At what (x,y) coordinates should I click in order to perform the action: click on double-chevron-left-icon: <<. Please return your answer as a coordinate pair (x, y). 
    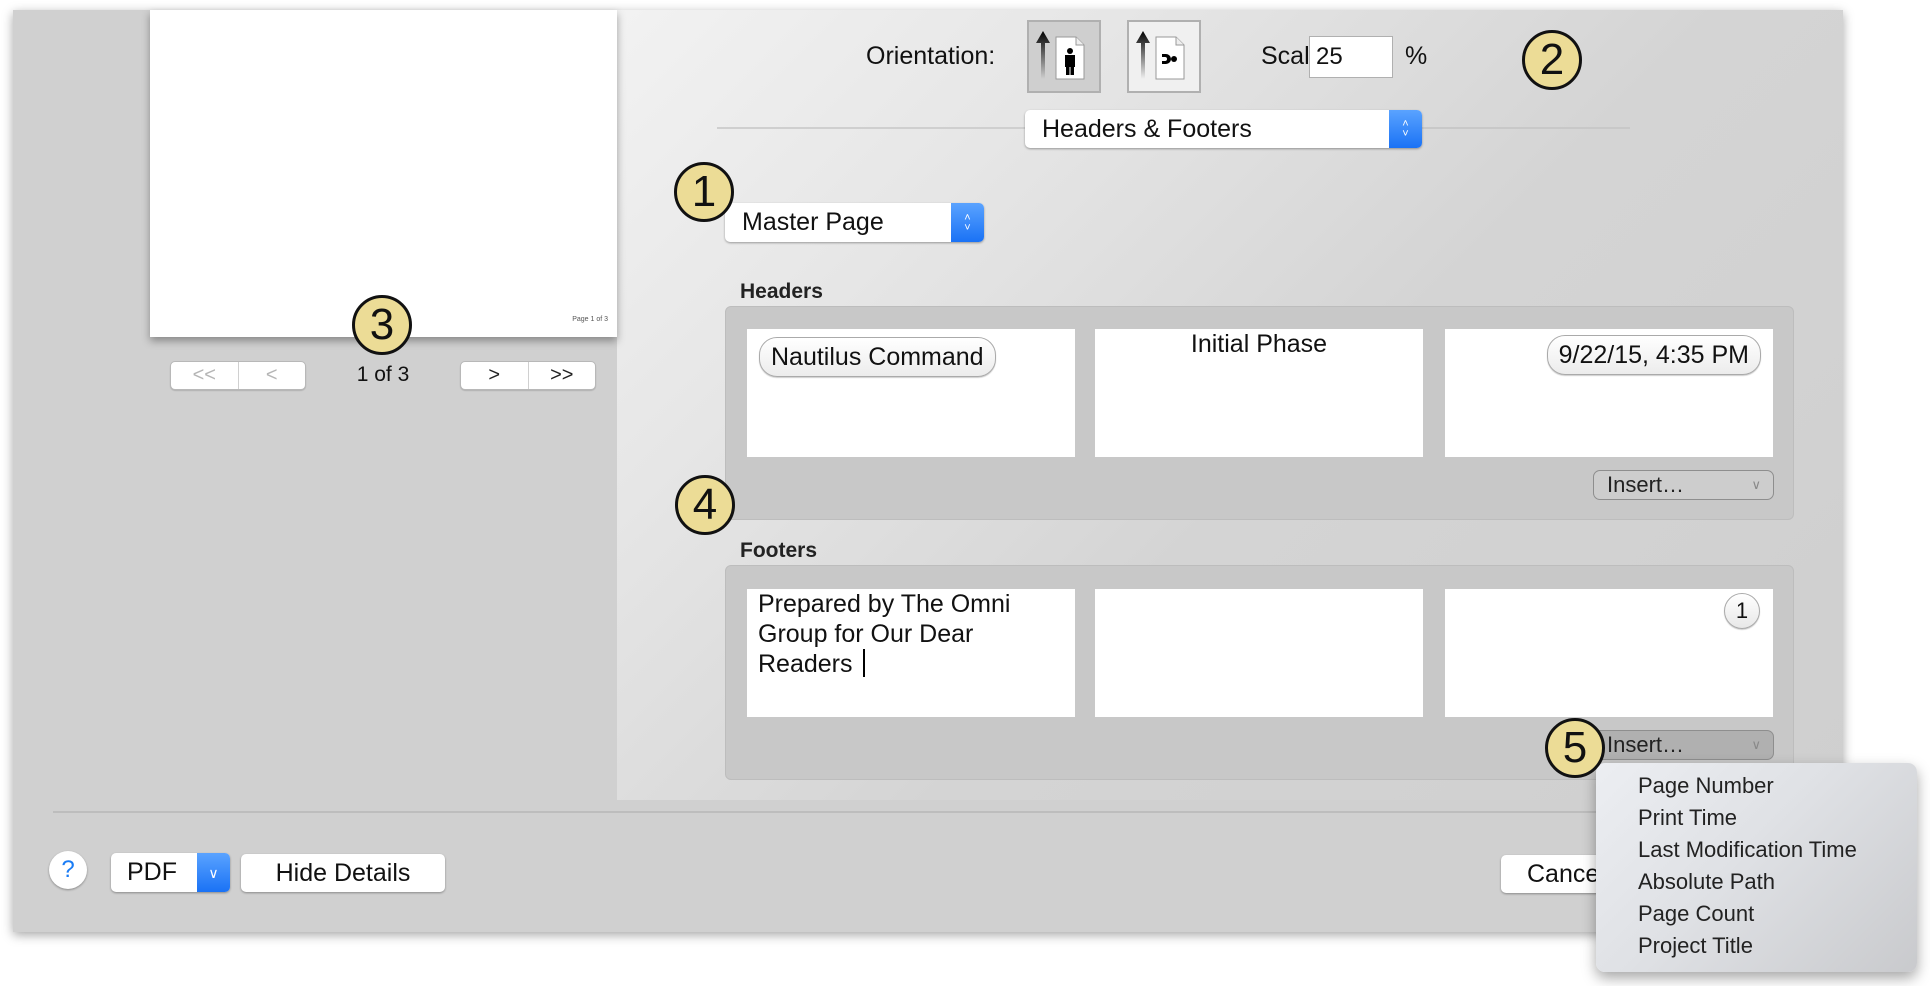
    Looking at the image, I should click on (204, 375).